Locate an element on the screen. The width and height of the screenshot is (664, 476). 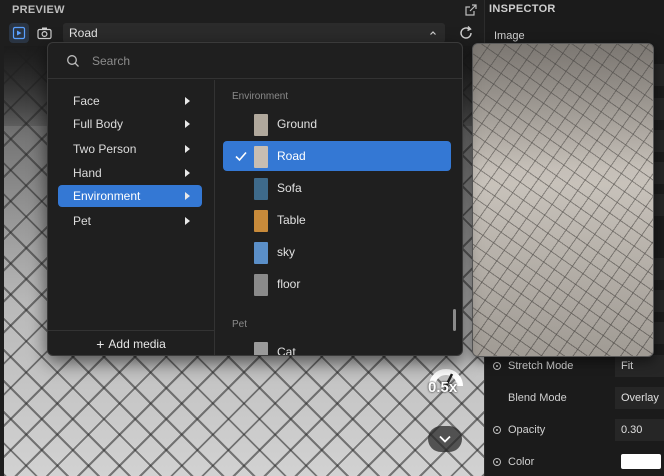
expand-panel-button is located at coordinates (445, 439).